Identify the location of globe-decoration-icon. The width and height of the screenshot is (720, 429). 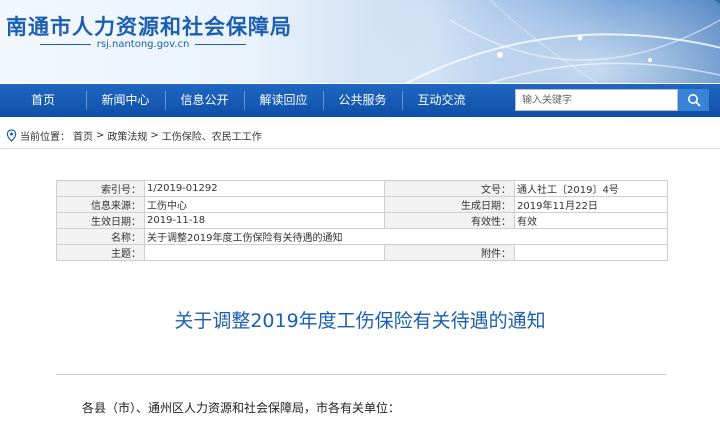
(540, 41).